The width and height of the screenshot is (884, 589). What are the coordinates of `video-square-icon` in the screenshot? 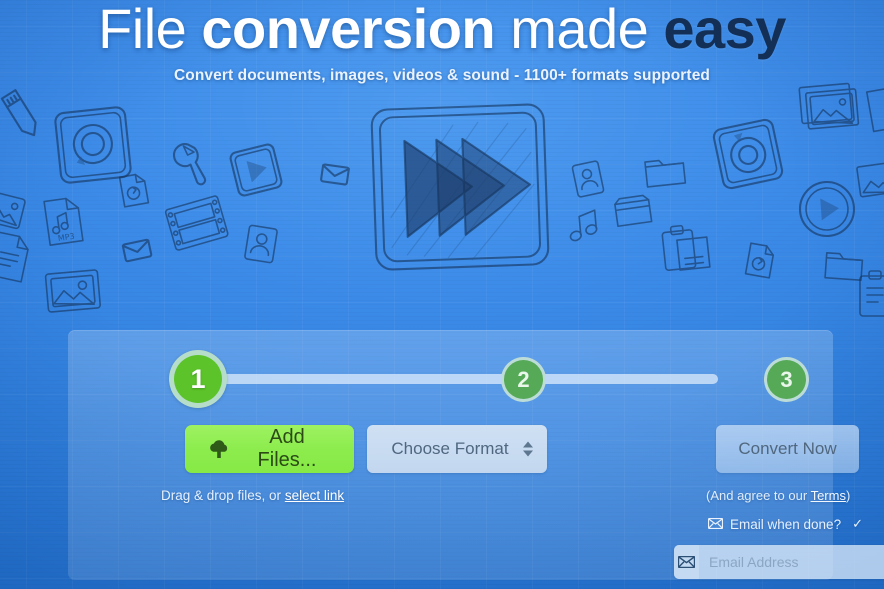 It's located at (256, 170).